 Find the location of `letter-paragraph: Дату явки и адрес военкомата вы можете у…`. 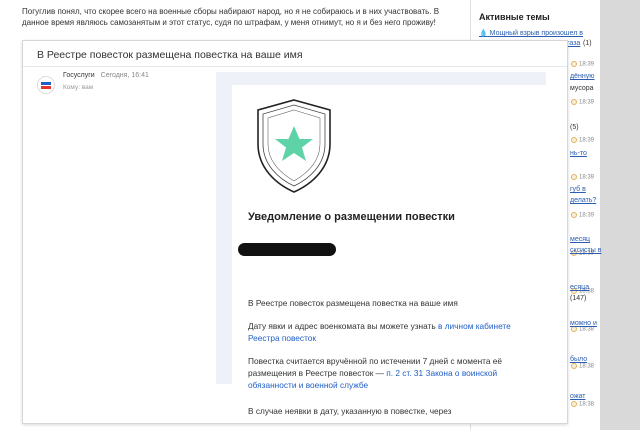

letter-paragraph: Дату явки и адрес военкомата вы можете у… is located at coordinates (379, 332).